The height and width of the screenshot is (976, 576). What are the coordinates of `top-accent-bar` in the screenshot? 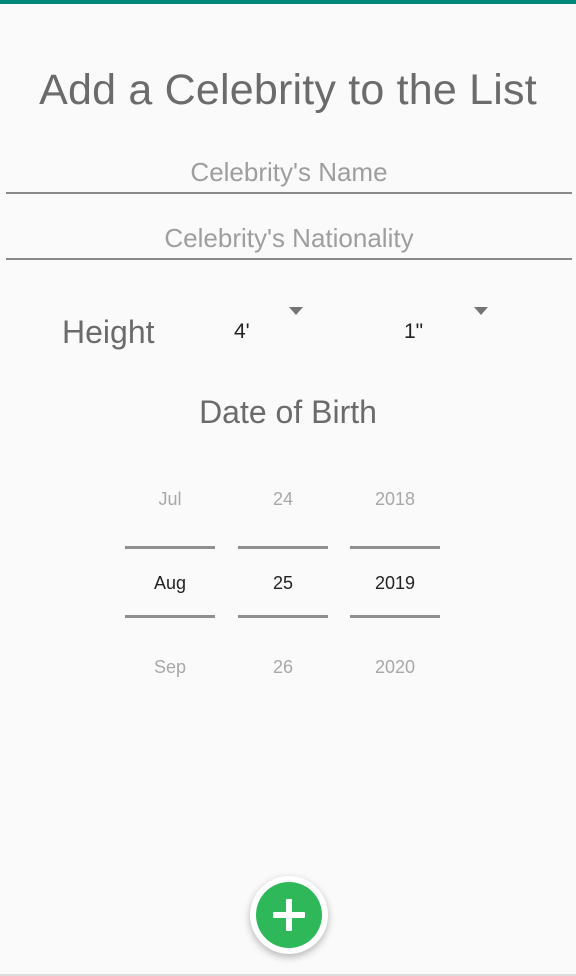 It's located at (288, 2).